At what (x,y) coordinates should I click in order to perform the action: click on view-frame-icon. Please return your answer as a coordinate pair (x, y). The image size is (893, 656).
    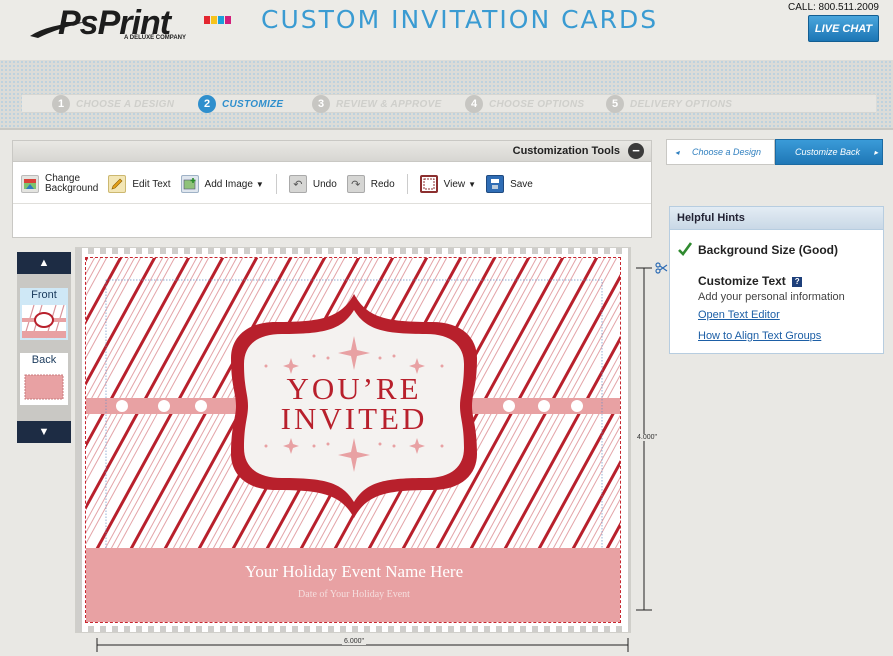
    Looking at the image, I should click on (428, 184).